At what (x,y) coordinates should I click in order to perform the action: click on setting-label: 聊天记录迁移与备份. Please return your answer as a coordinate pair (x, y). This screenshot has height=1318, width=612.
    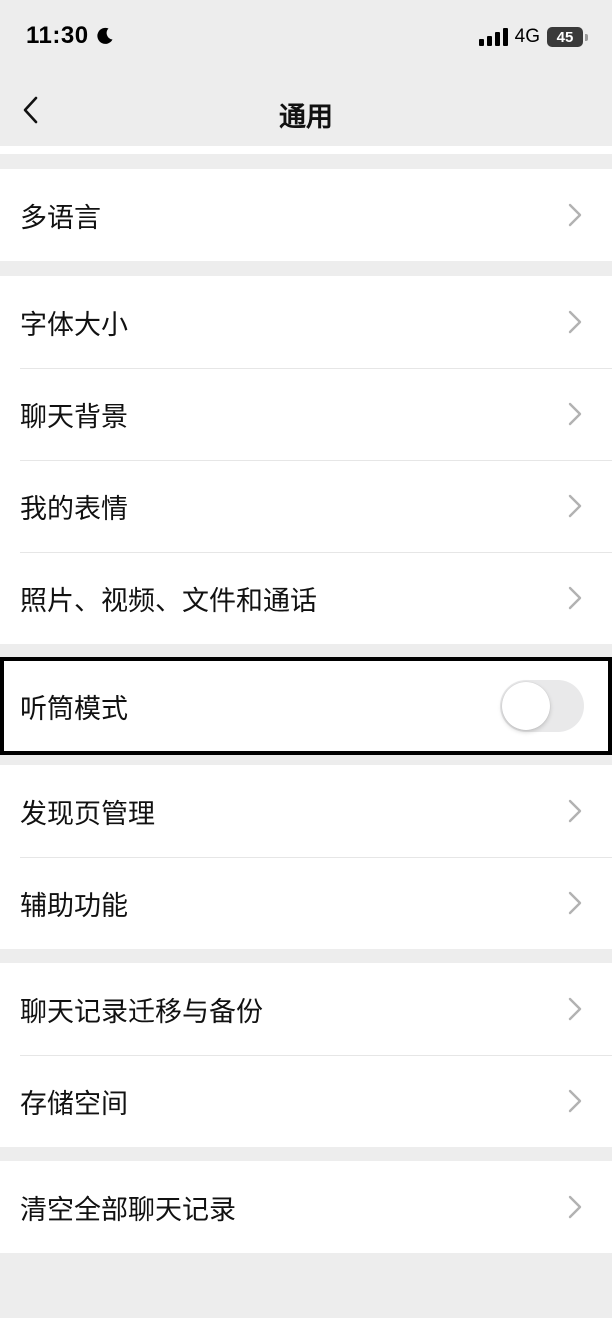
    Looking at the image, I should click on (141, 1012).